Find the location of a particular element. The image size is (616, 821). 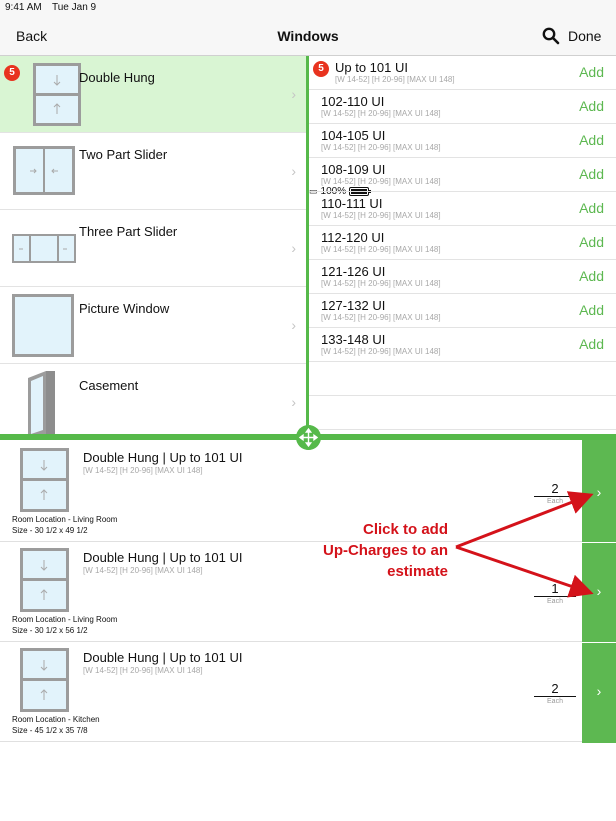

picture-window-icon is located at coordinates (43, 325).